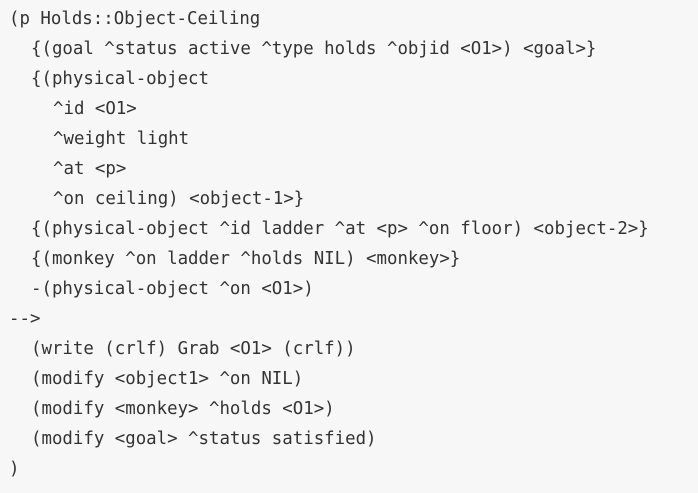 The width and height of the screenshot is (698, 493). Describe the element at coordinates (167, 379) in the screenshot. I see `code-line: (modify <object1> ^on NIL)` at that location.